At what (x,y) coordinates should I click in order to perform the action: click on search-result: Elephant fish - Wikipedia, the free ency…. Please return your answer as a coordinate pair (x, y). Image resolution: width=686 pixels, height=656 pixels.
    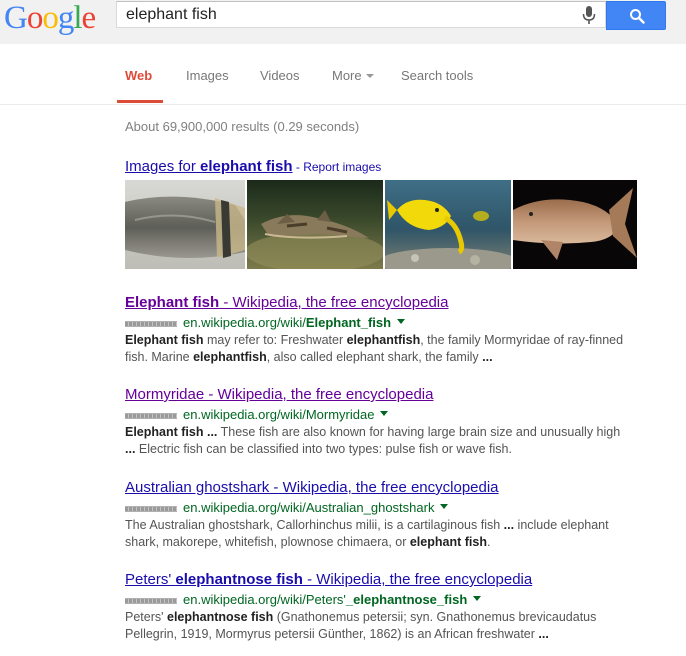
    Looking at the image, I should click on (385, 330).